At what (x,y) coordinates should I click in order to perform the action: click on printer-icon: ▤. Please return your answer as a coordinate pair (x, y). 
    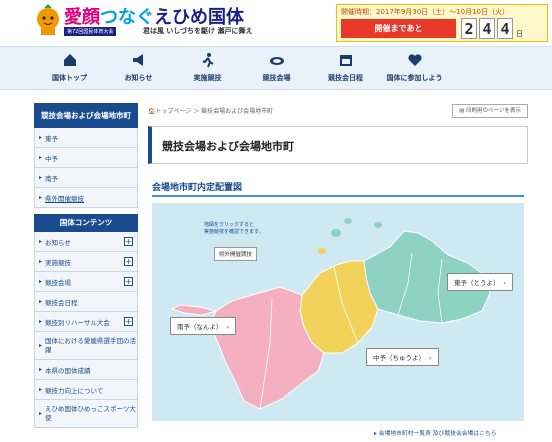
    Looking at the image, I should click on (463, 111).